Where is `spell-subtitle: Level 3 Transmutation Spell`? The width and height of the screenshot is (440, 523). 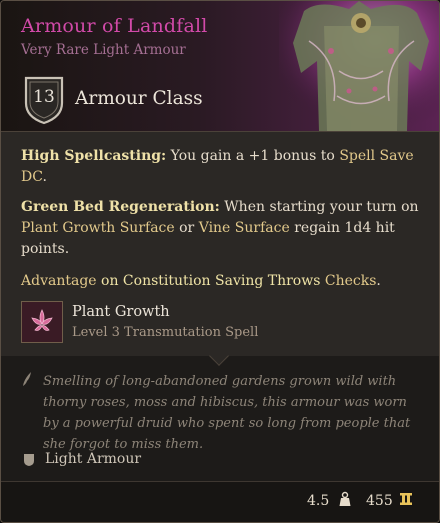
spell-subtitle: Level 3 Transmutation Spell is located at coordinates (165, 332).